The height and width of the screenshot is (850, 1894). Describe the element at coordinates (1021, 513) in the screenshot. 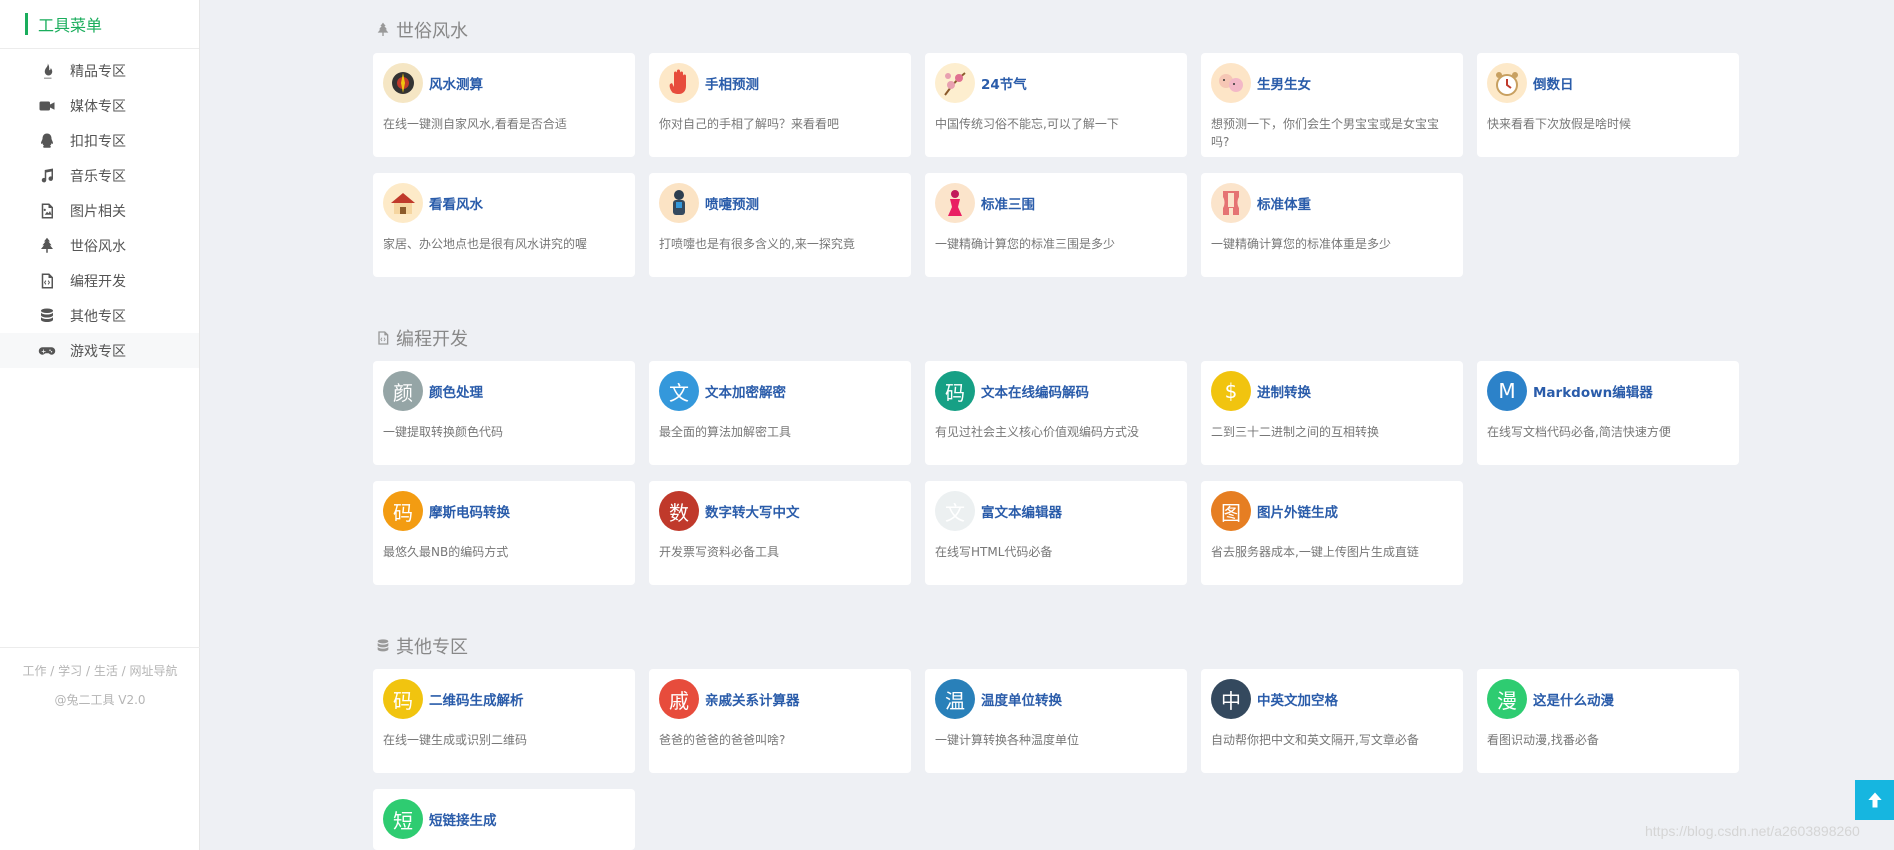

I see `tool-card-name: 富文本编辑器` at that location.